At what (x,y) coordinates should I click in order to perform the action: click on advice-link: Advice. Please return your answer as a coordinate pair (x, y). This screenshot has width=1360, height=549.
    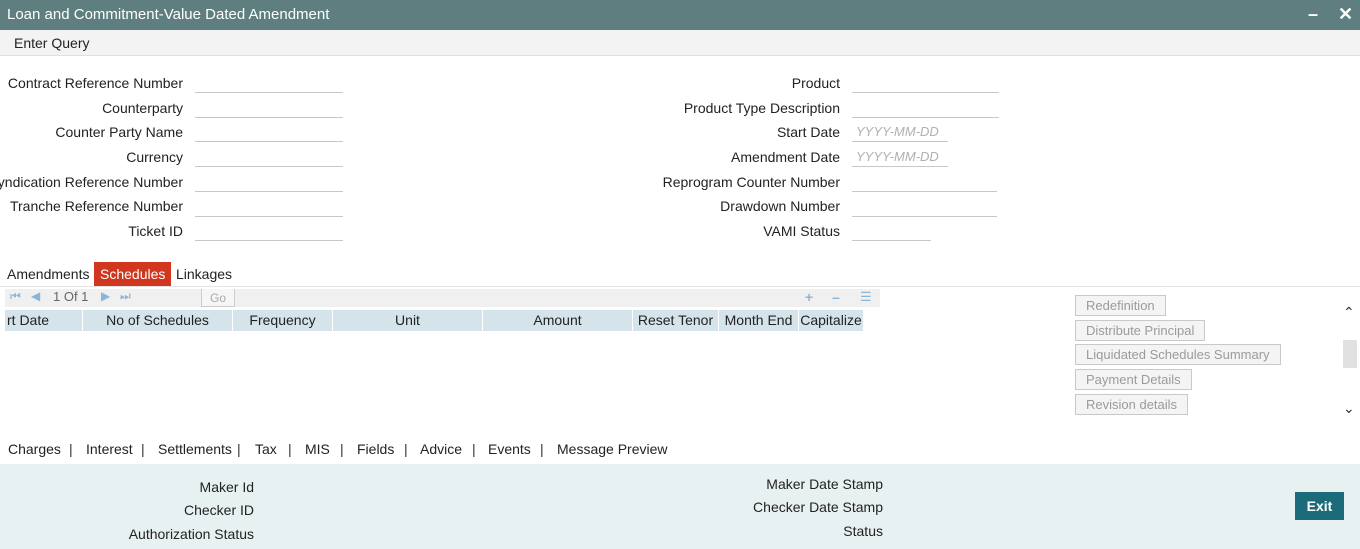
    Looking at the image, I should click on (441, 449).